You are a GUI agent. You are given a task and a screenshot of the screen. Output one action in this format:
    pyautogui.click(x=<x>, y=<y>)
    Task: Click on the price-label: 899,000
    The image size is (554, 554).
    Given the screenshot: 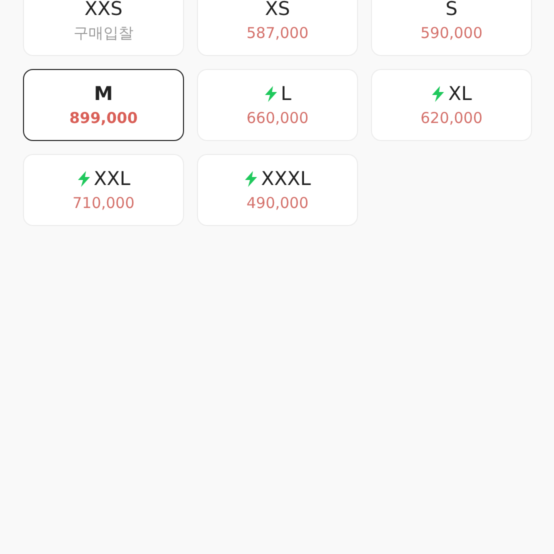 What is the action you would take?
    pyautogui.click(x=103, y=118)
    